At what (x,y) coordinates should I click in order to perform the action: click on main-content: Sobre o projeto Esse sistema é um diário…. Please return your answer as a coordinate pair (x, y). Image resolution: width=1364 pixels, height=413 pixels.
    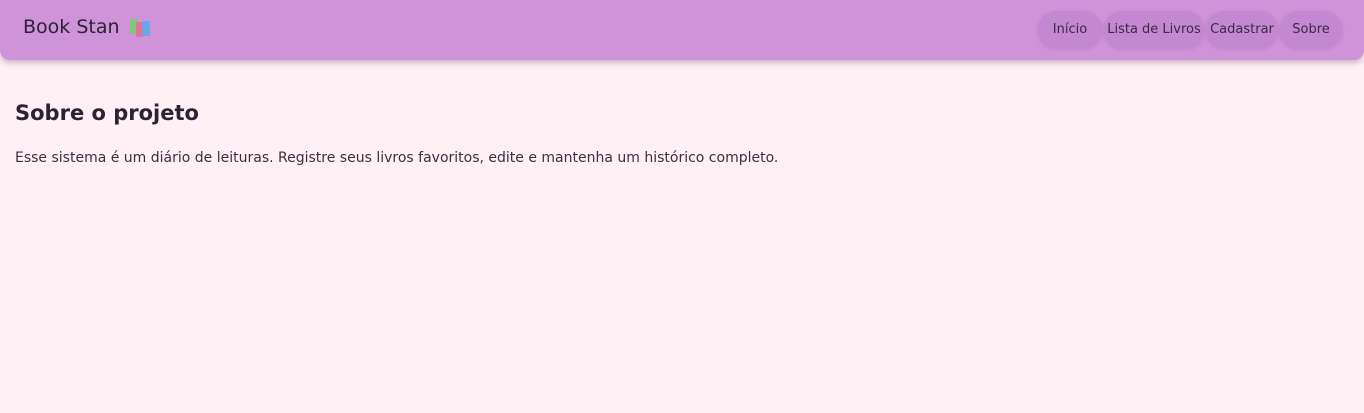
    Looking at the image, I should click on (396, 133).